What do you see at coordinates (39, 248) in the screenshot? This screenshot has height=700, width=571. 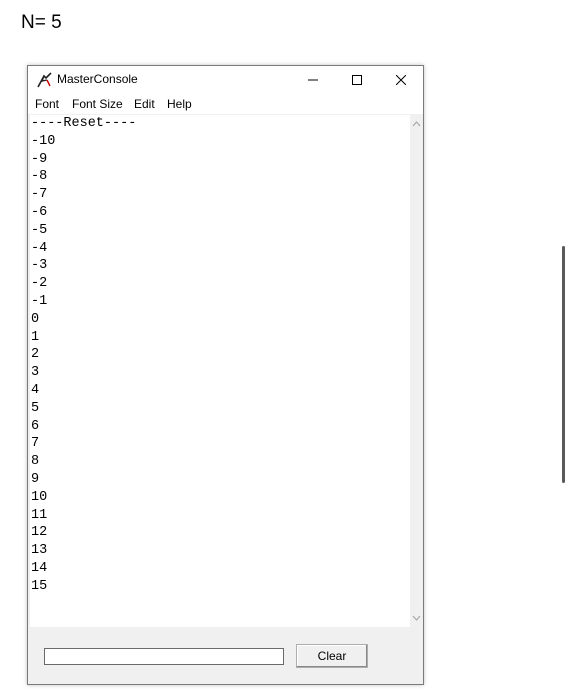 I see `console-line: -4` at bounding box center [39, 248].